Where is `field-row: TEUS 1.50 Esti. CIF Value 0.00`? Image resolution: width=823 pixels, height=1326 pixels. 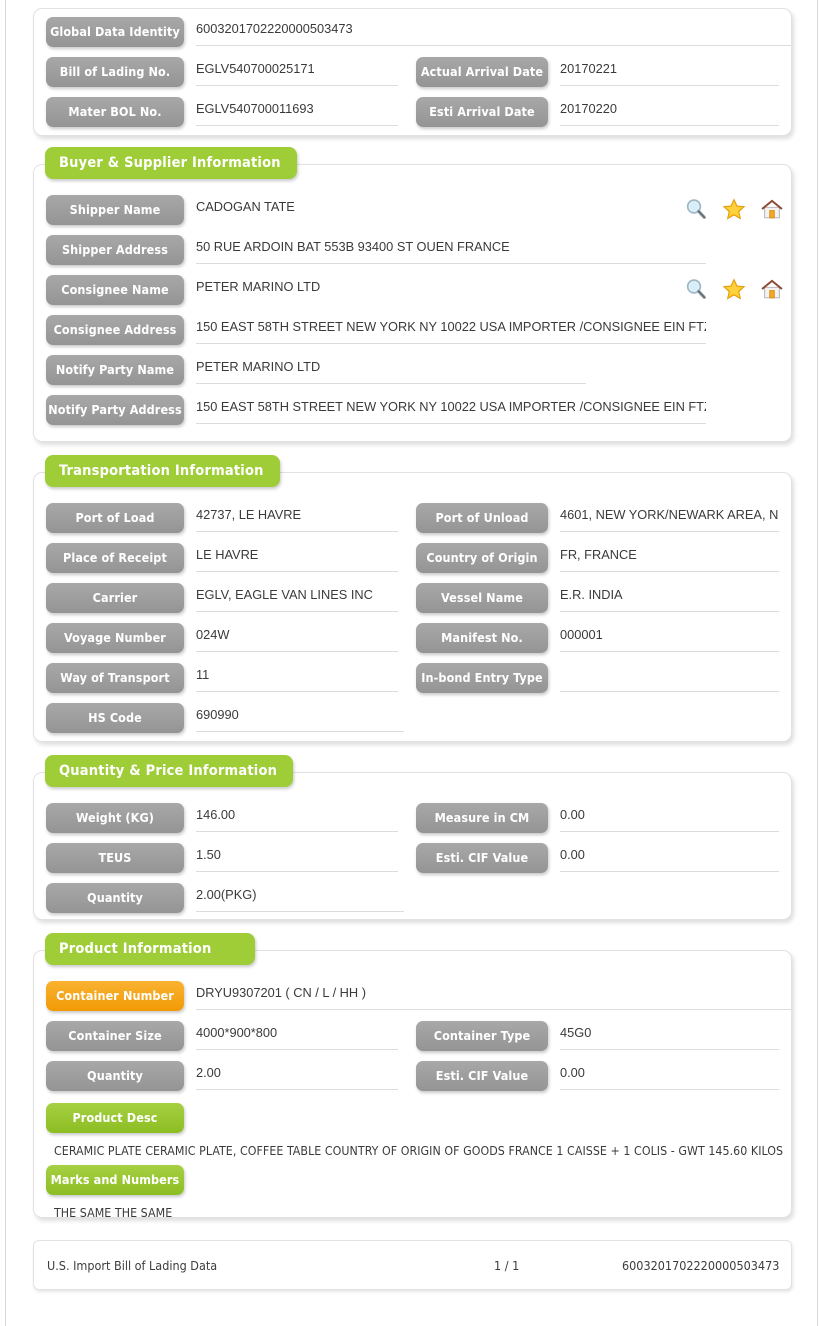 field-row: TEUS 1.50 Esti. CIF Value 0.00 is located at coordinates (412, 863).